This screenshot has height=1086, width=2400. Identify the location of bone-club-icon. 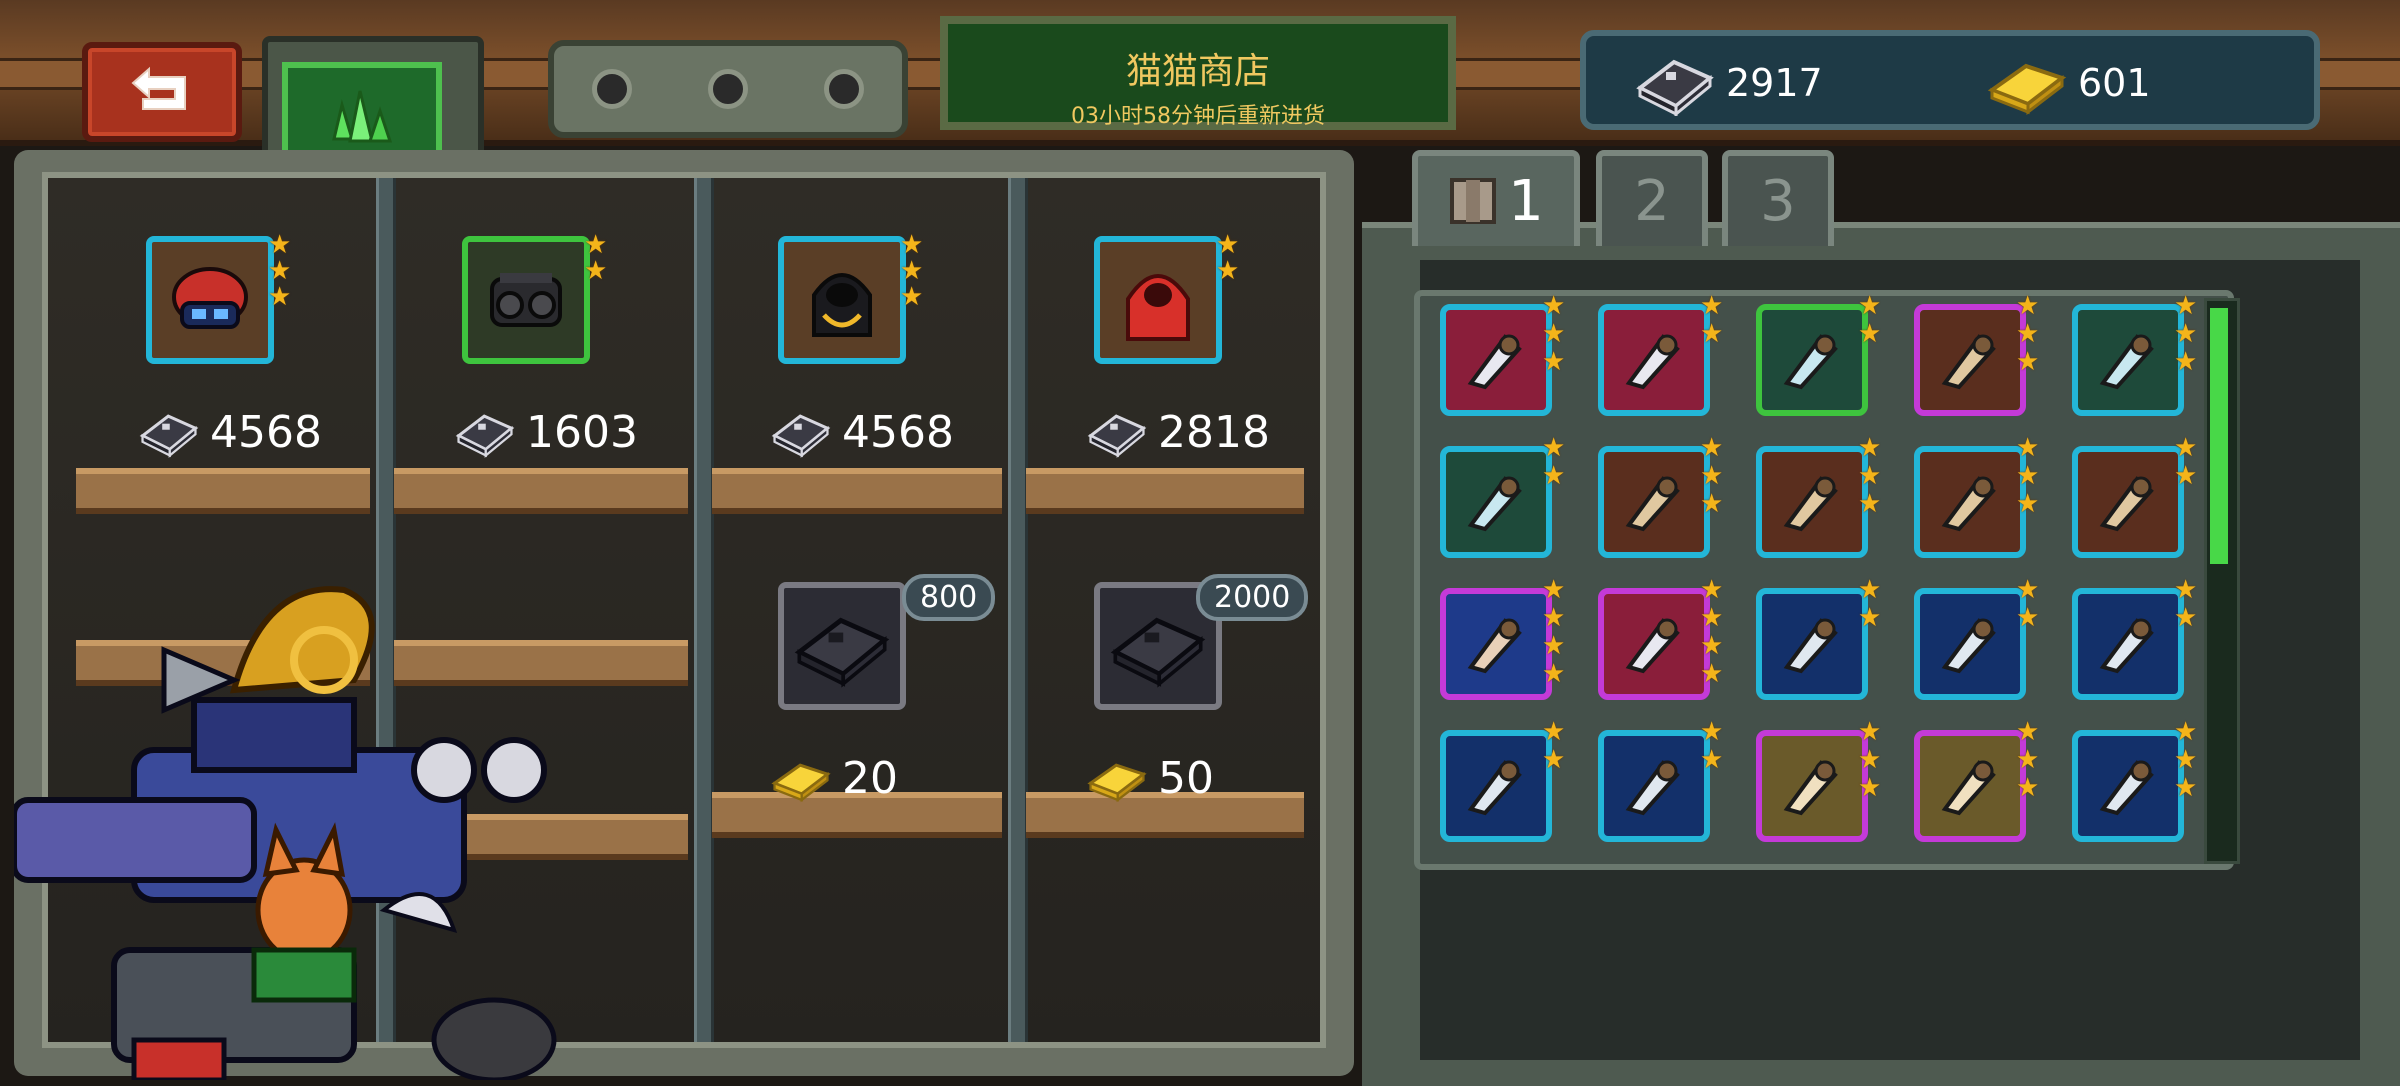
(1968, 788).